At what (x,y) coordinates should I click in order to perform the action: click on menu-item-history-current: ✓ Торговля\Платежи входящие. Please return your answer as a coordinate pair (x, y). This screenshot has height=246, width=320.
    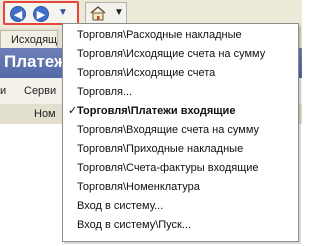
    Looking at the image, I should click on (180, 111).